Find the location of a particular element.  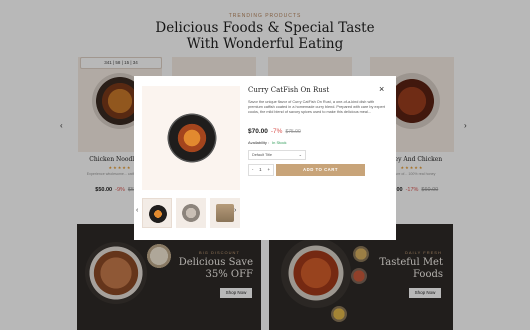

close-icon: × is located at coordinates (381, 89).